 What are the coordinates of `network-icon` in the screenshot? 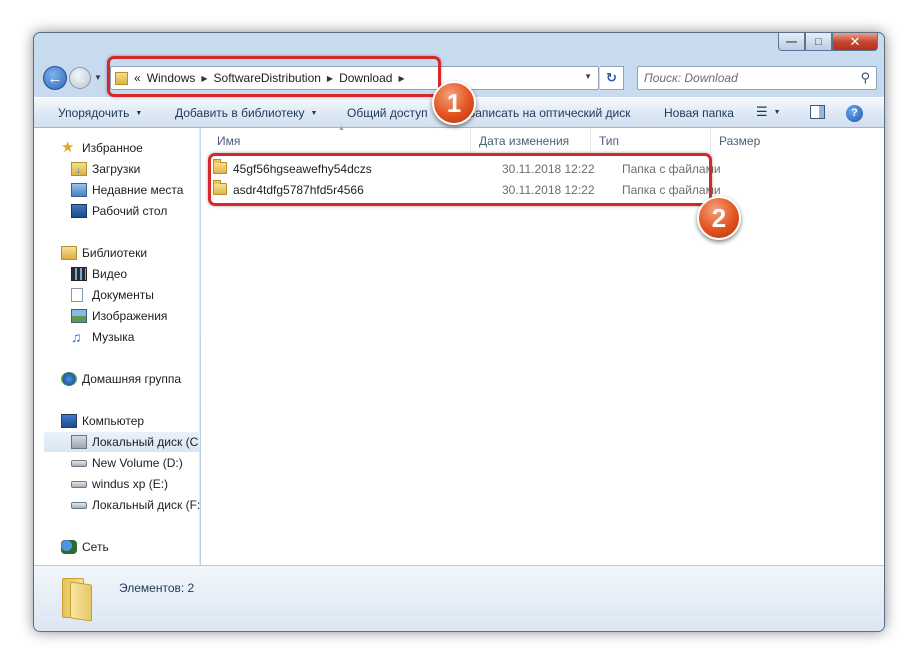 It's located at (69, 547).